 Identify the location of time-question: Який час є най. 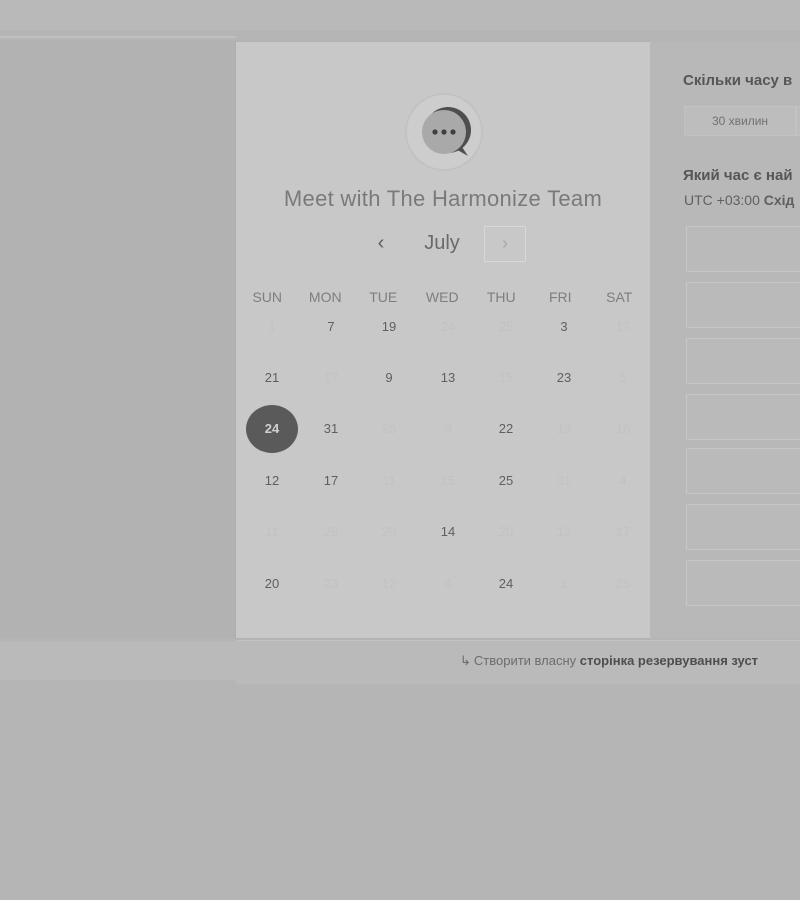
(738, 175).